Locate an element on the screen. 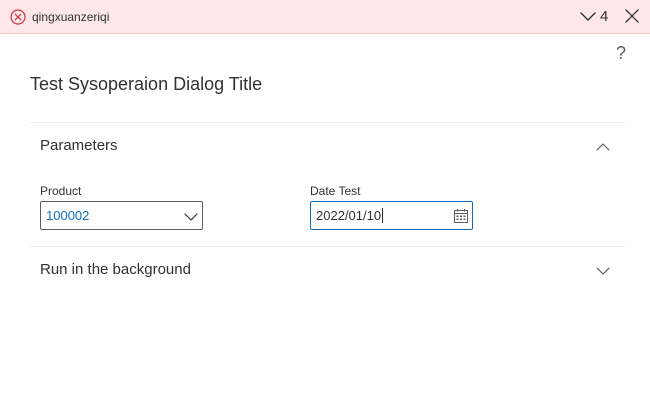 The image size is (650, 402). chevron-up-icon is located at coordinates (603, 147).